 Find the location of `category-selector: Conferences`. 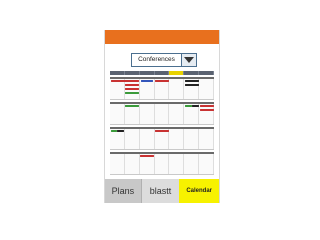

category-selector: Conferences is located at coordinates (164, 60).